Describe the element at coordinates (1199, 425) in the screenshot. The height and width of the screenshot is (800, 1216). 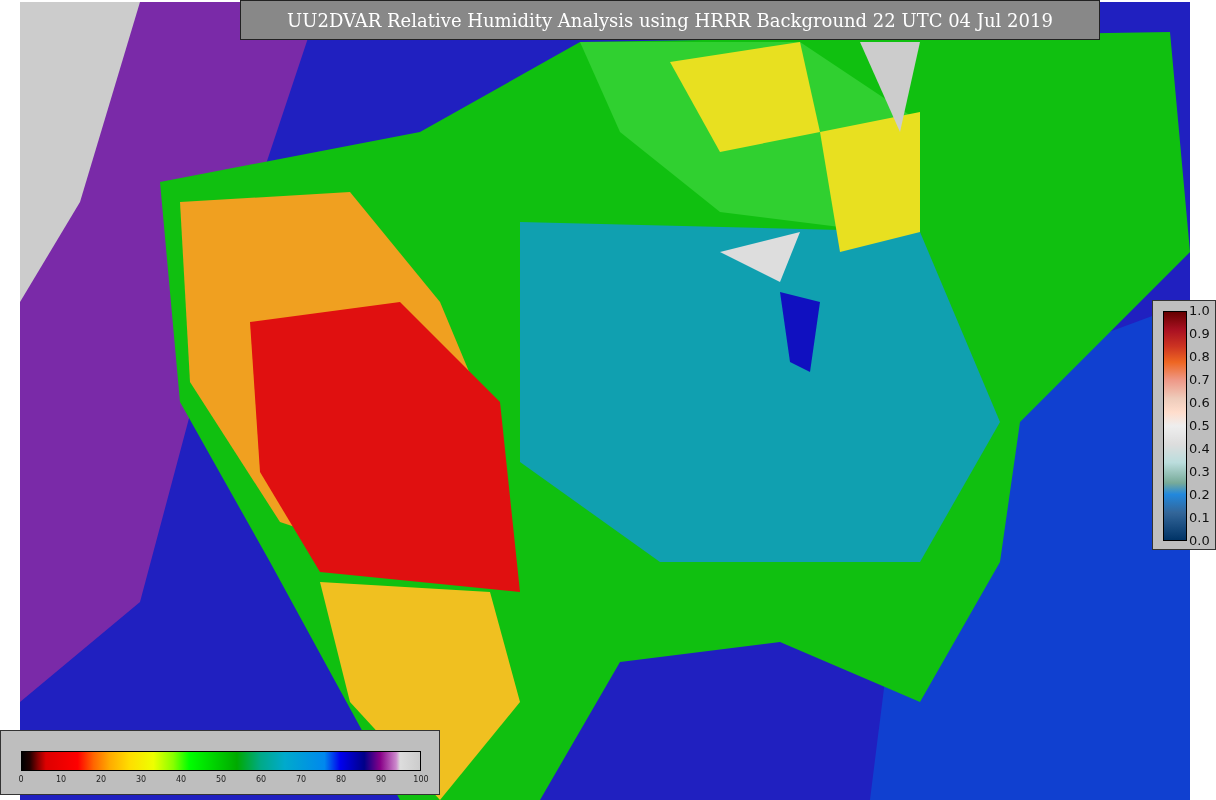
I see `tick-label: 0.5` at that location.